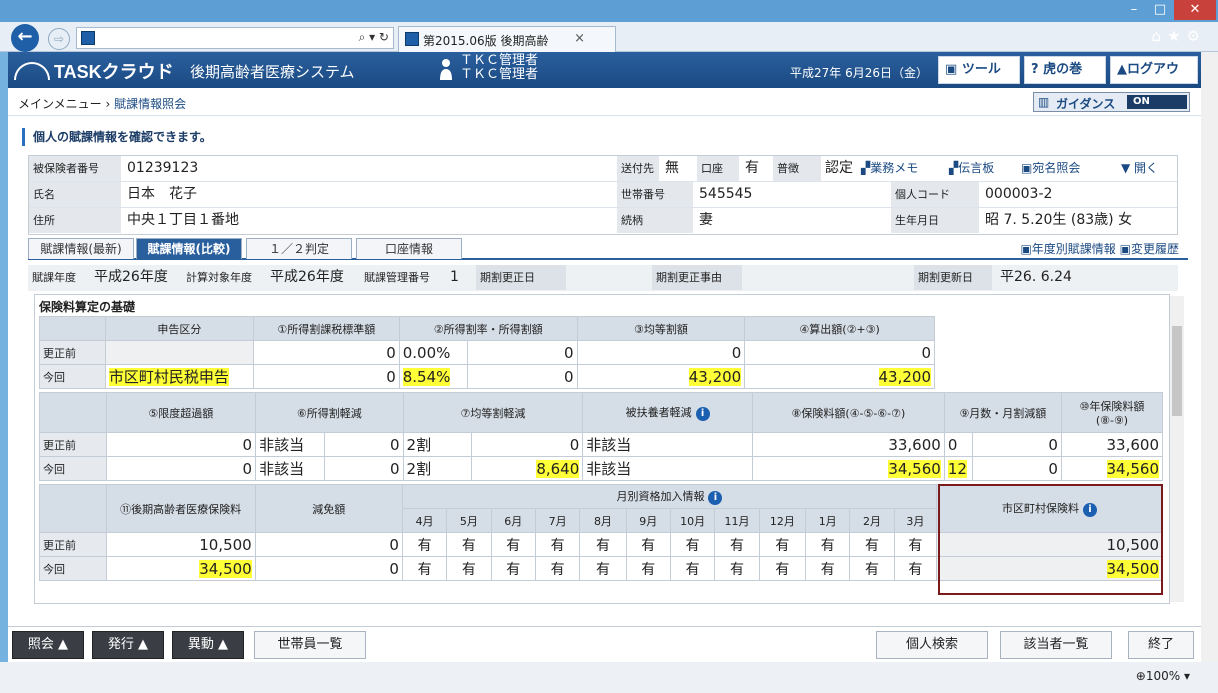 This screenshot has height=693, width=1218. I want to click on address-bar: ⌕ ▾ ↻, so click(235, 38).